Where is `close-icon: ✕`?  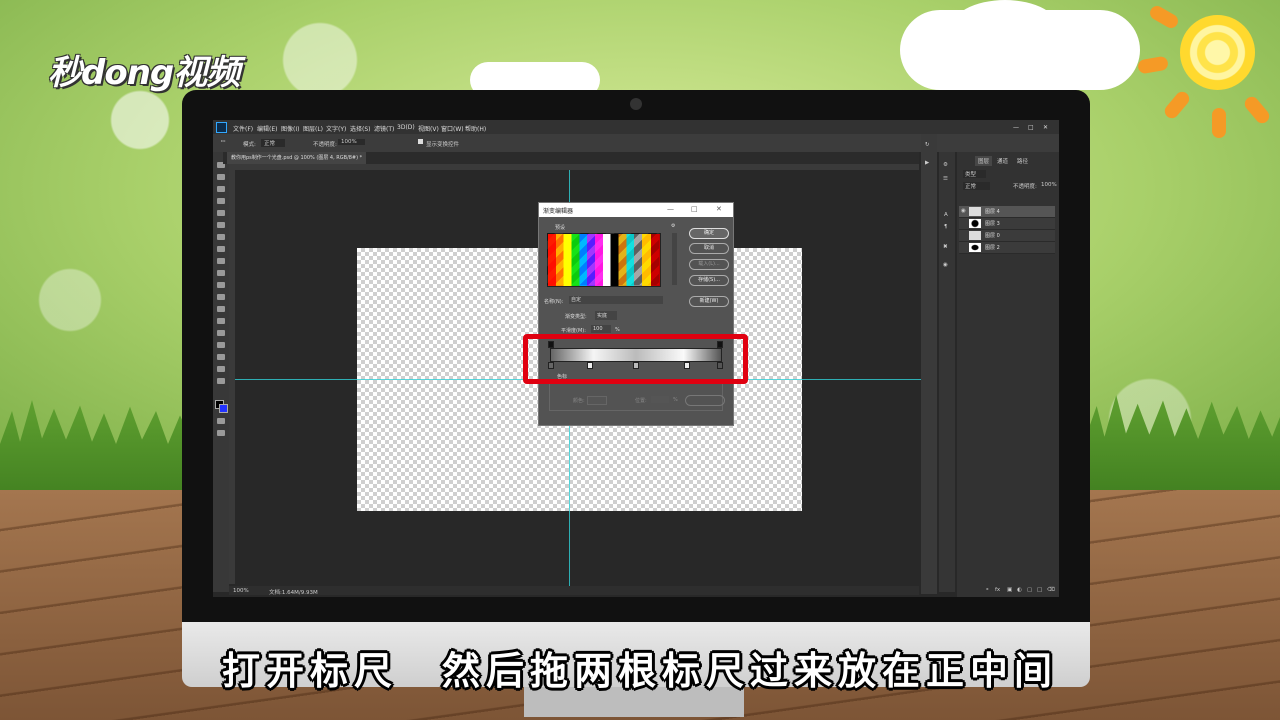
close-icon: ✕ is located at coordinates (1045, 127).